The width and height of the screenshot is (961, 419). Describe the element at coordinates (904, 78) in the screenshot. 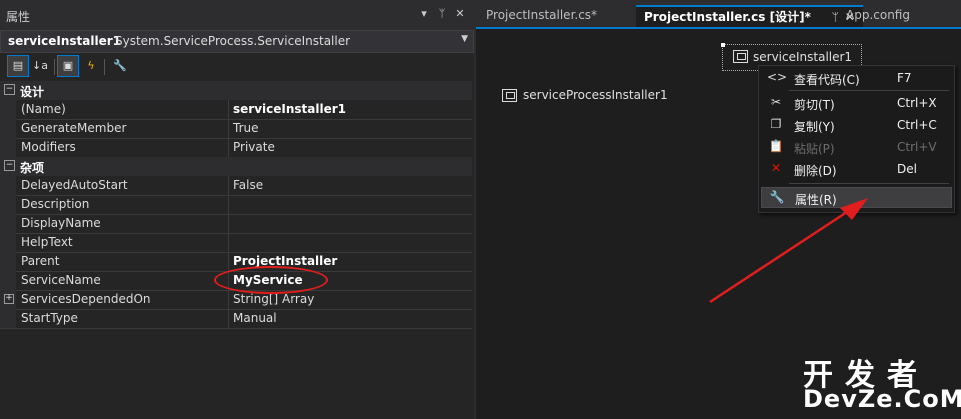

I see `menu-item-shortcut: F7` at that location.